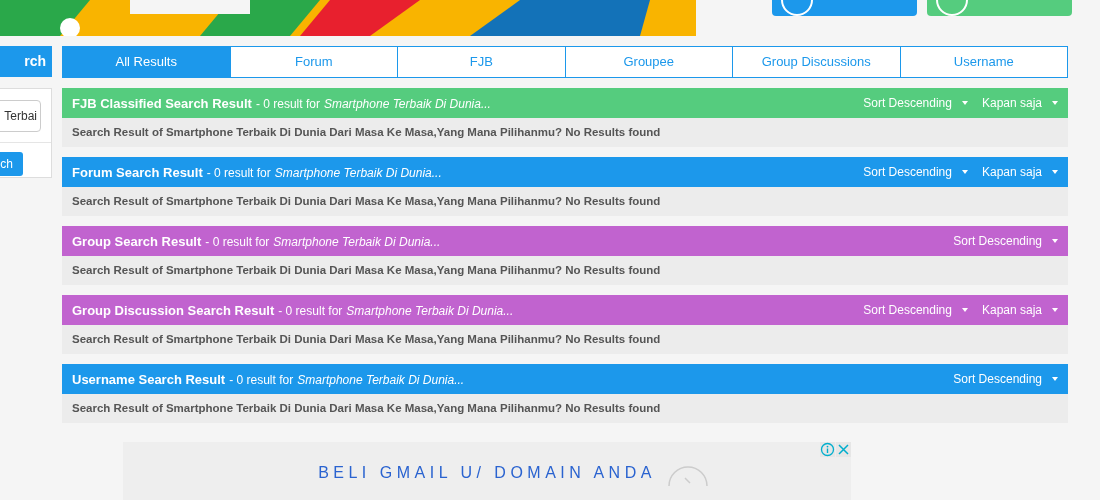 The height and width of the screenshot is (500, 1100). What do you see at coordinates (816, 62) in the screenshot?
I see `tab: Group Discussions` at bounding box center [816, 62].